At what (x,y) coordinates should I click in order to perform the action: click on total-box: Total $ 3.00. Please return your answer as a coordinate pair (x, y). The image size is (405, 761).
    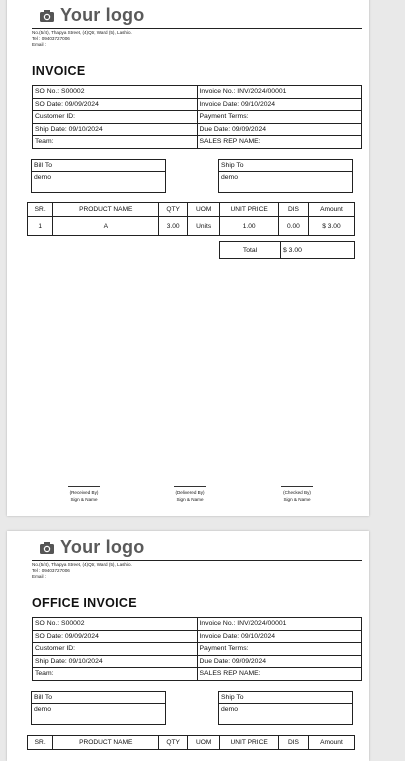
    Looking at the image, I should click on (287, 250).